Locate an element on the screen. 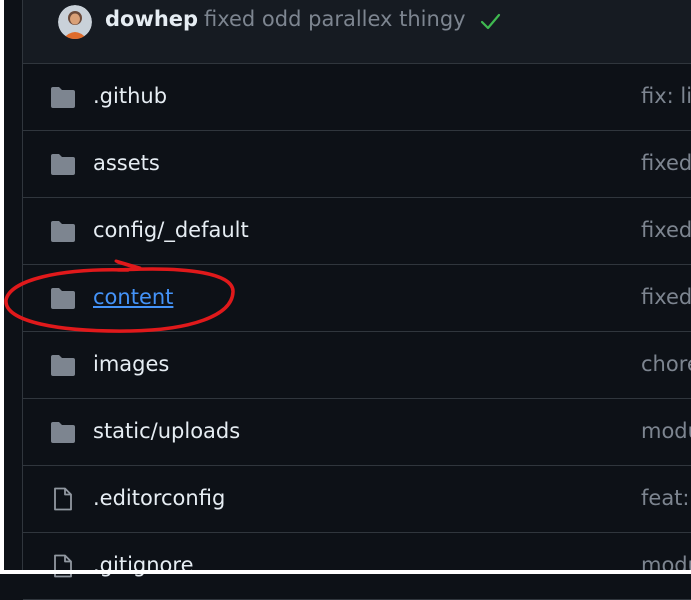 The width and height of the screenshot is (691, 600). commit-message-link: modu is located at coordinates (666, 431).